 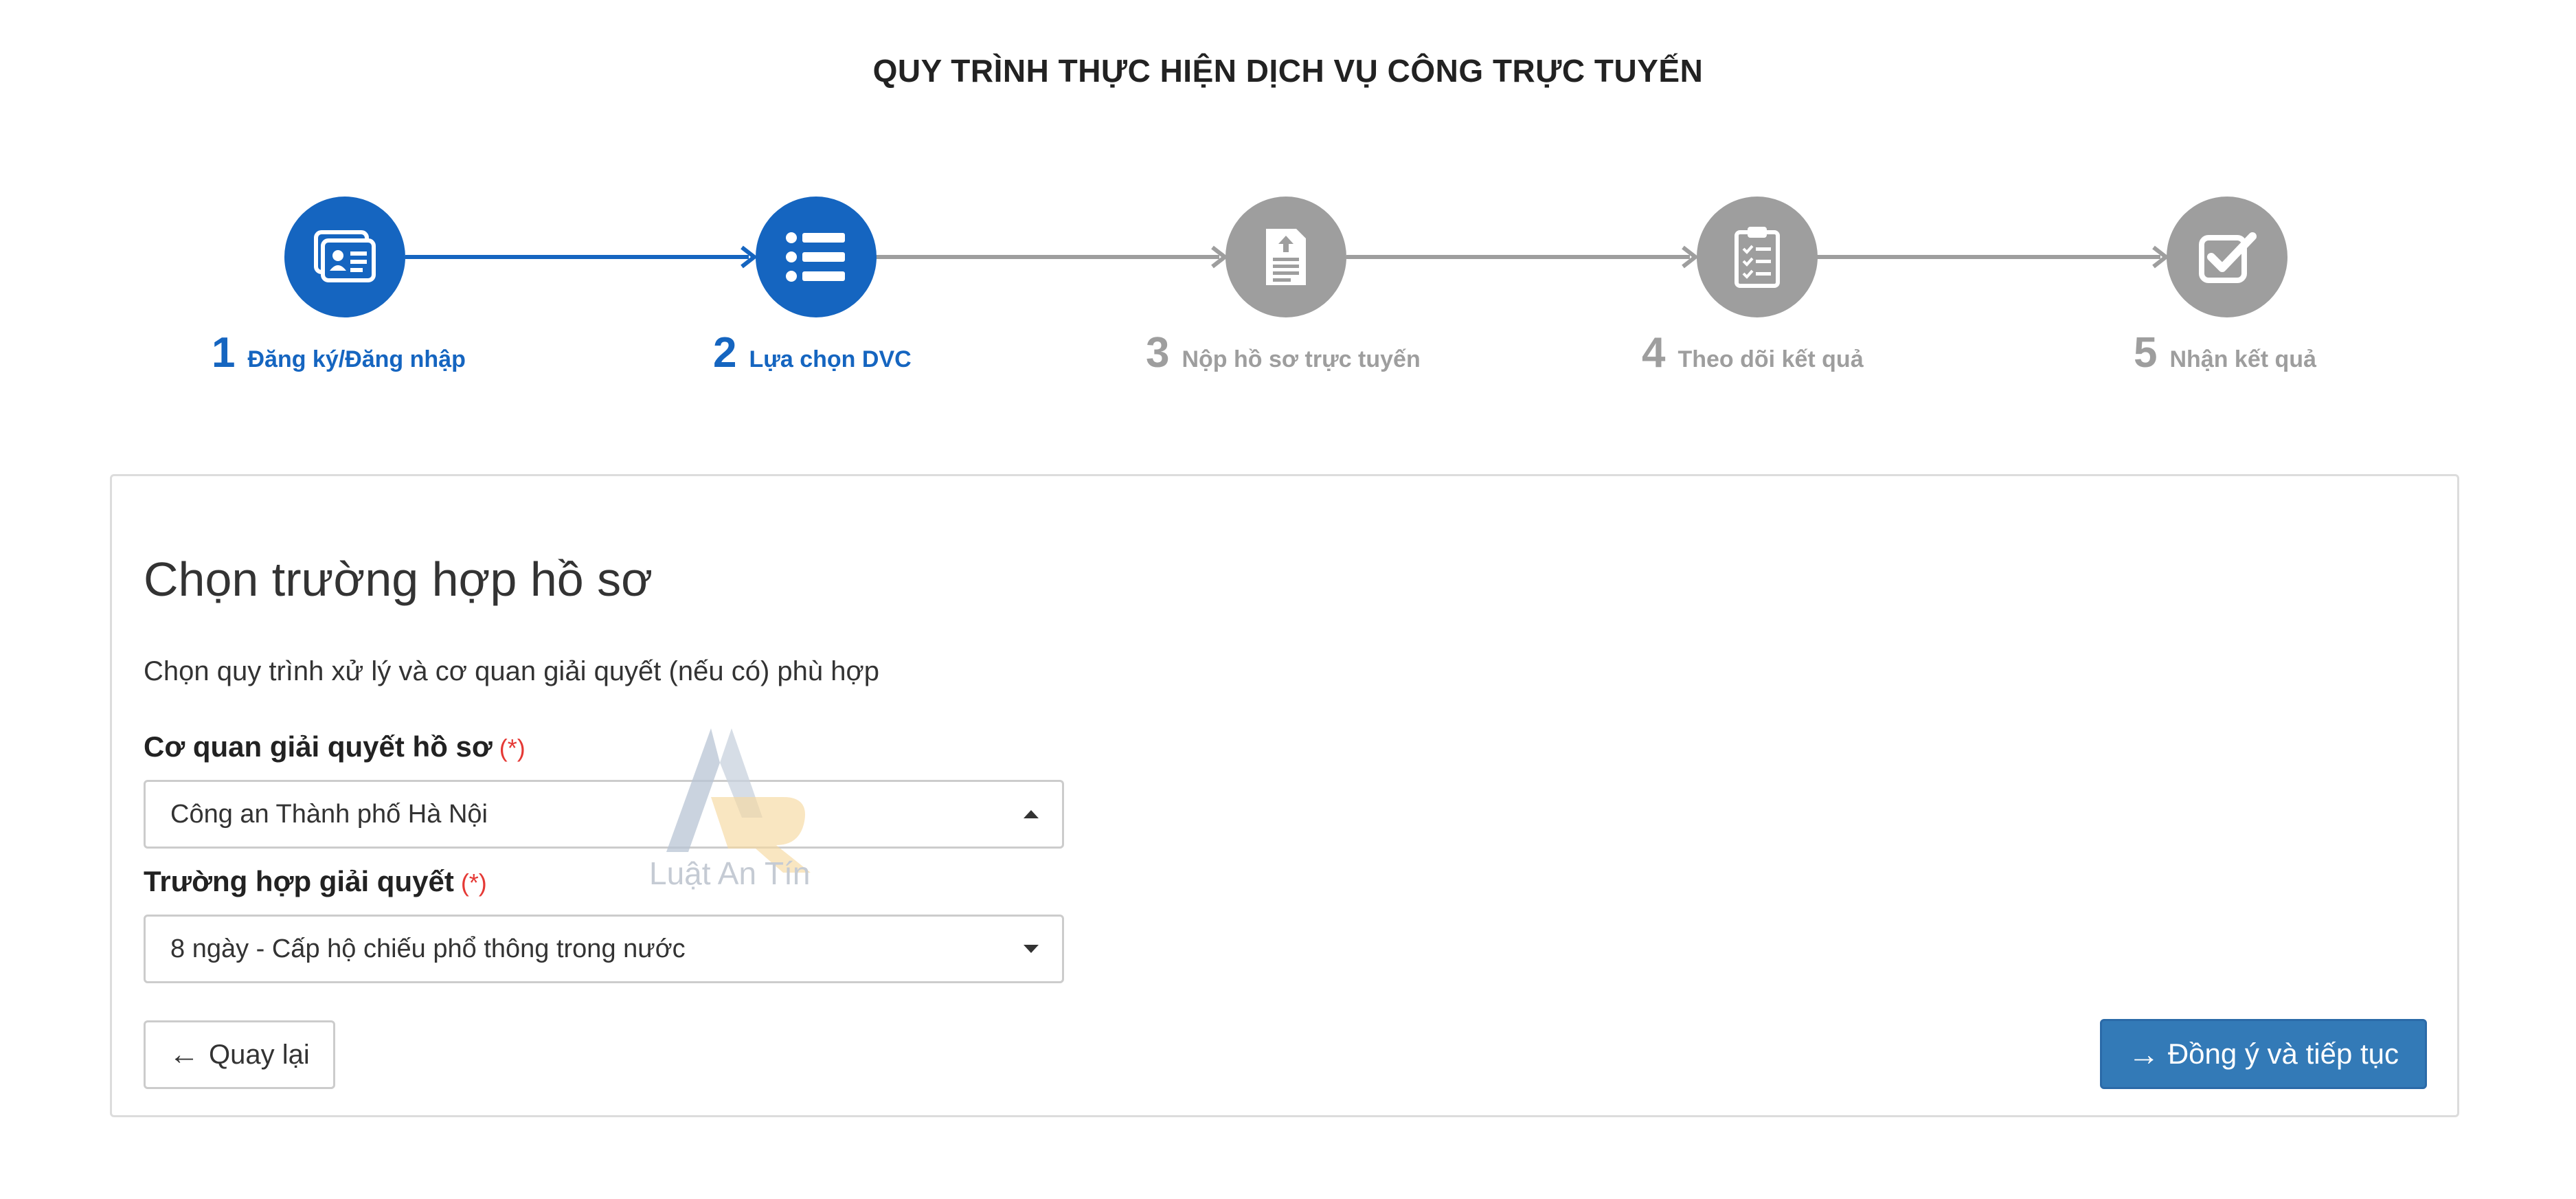 I want to click on back-button: ← Quay lại, so click(x=239, y=1054).